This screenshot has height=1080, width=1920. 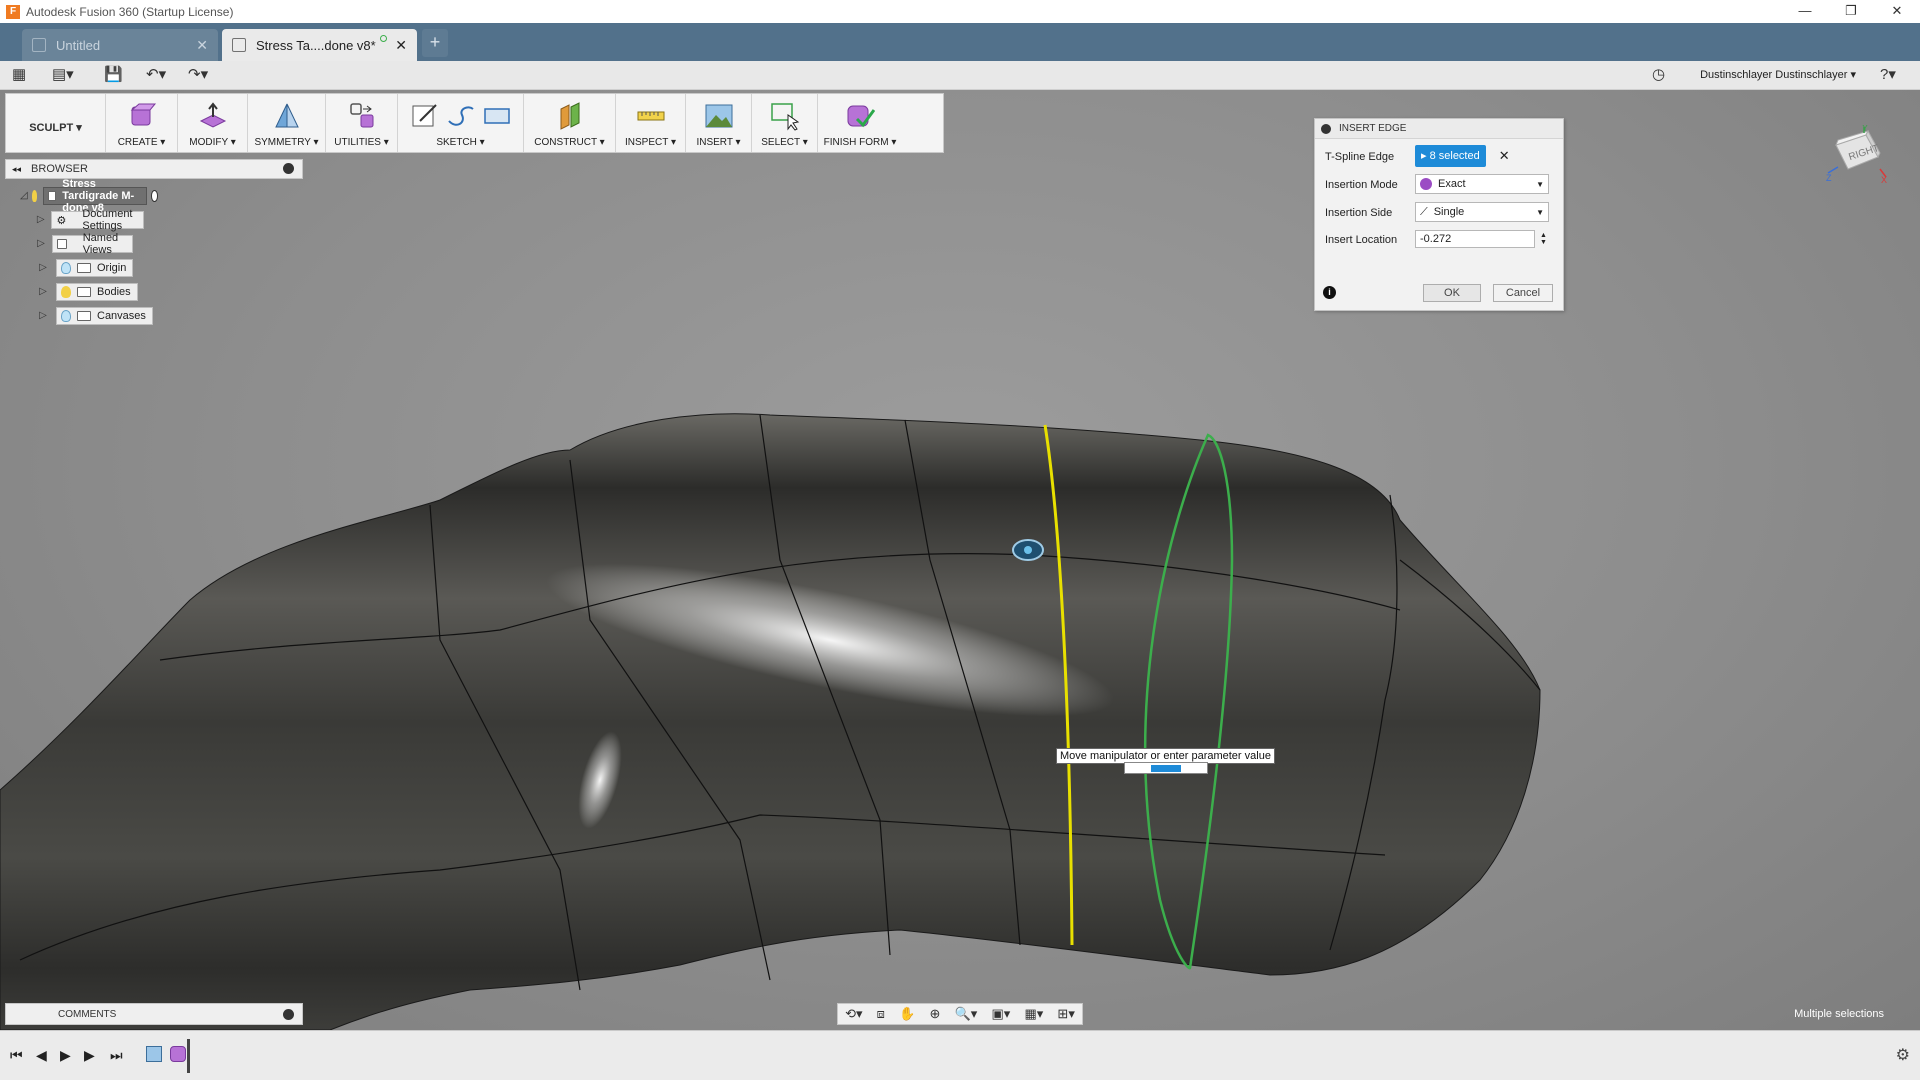 What do you see at coordinates (907, 1014) in the screenshot?
I see `pan-hand-icon: ✋` at bounding box center [907, 1014].